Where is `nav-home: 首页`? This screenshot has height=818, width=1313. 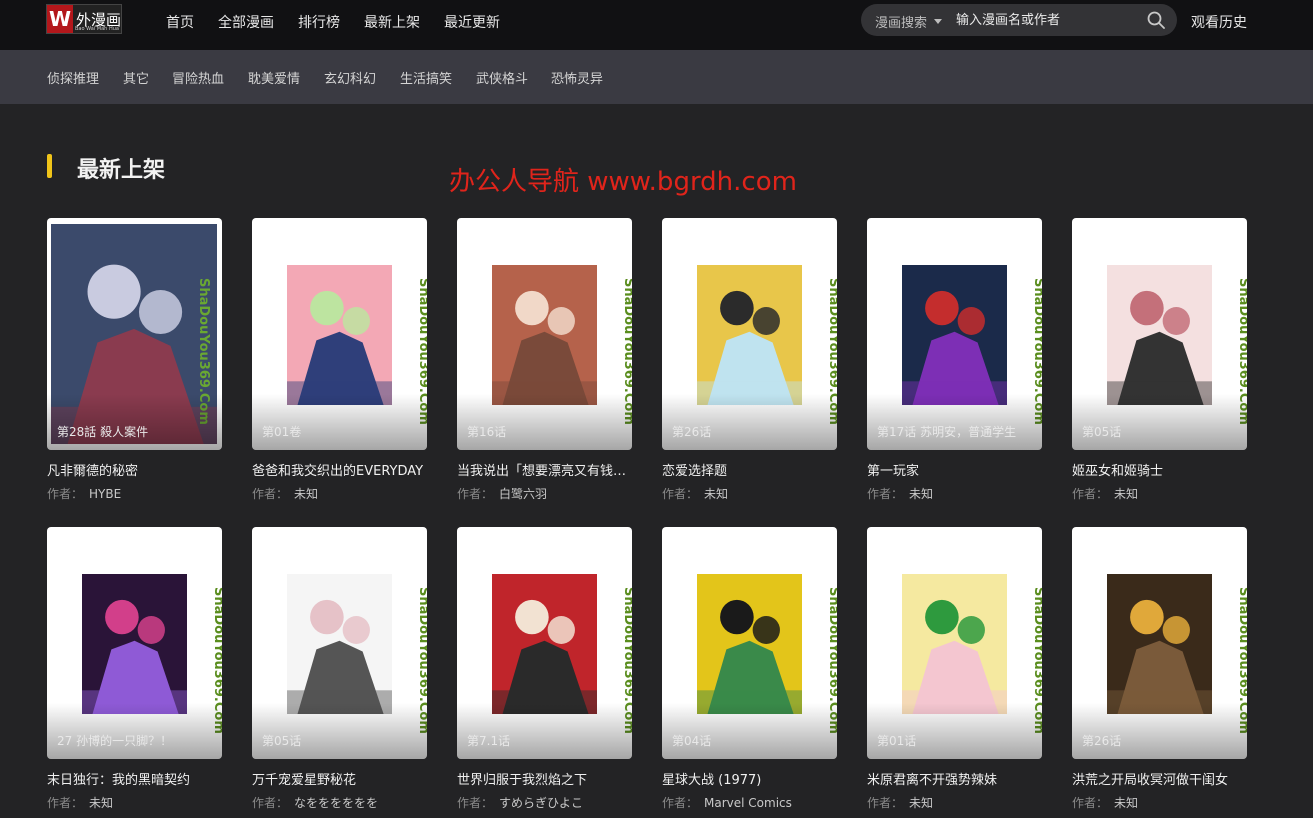 nav-home: 首页 is located at coordinates (180, 22).